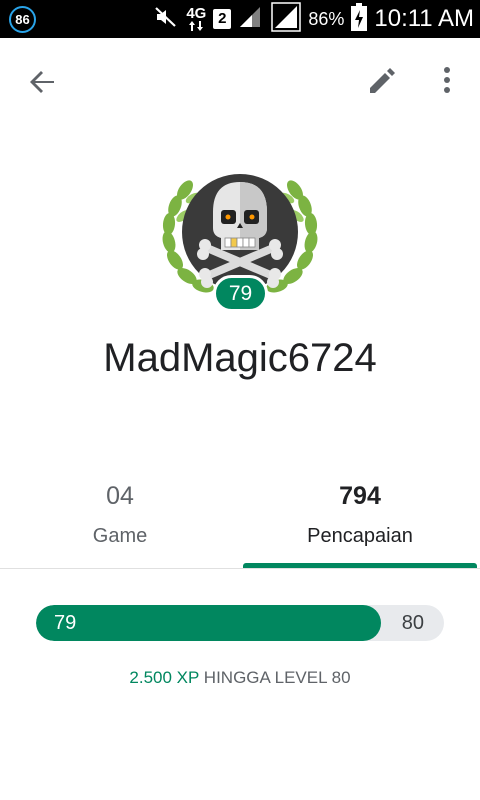 This screenshot has height=800, width=480. I want to click on sim-slot-icon: 2, so click(222, 19).